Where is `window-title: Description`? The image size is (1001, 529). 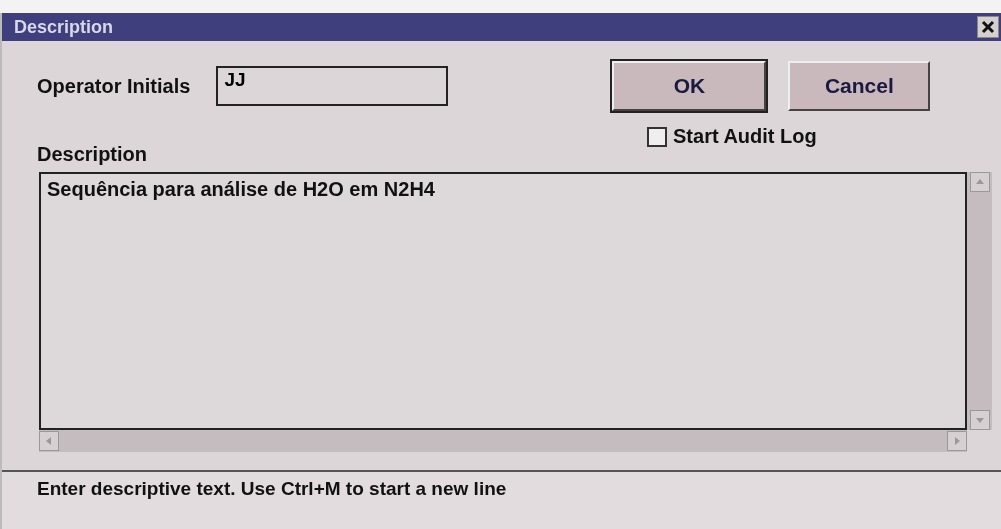 window-title: Description is located at coordinates (64, 27).